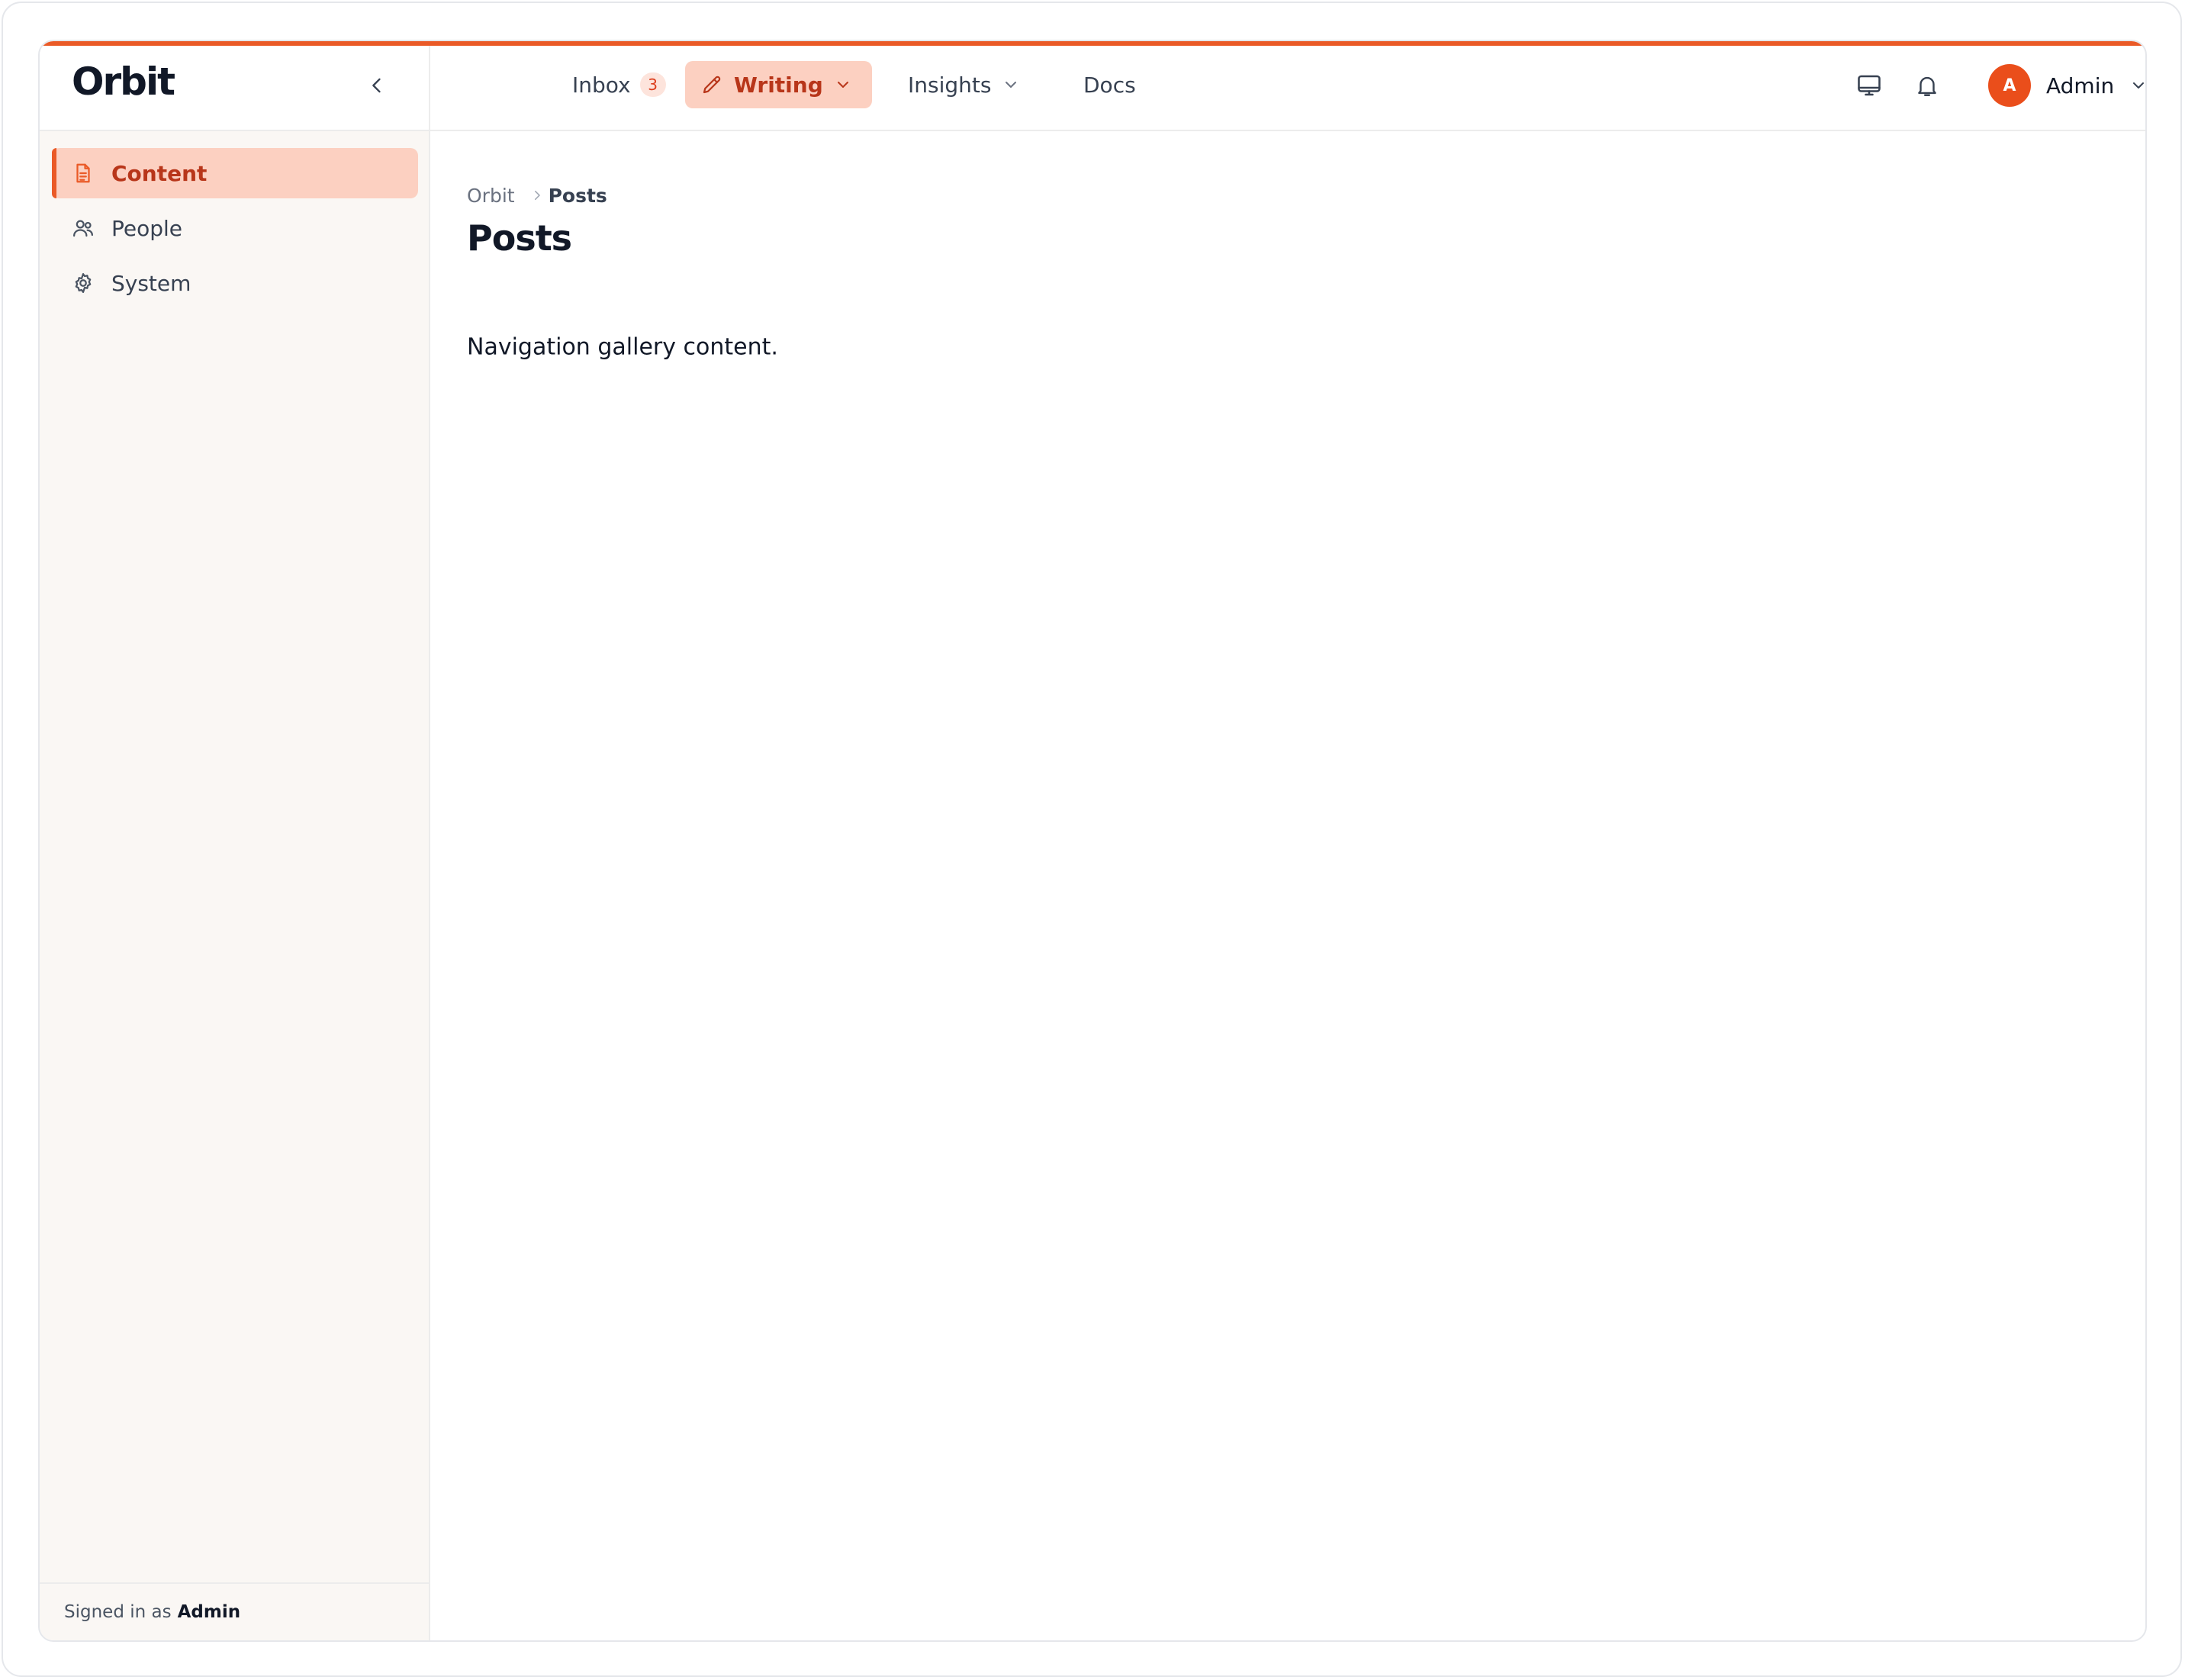 The width and height of the screenshot is (2185, 1680). What do you see at coordinates (123, 82) in the screenshot?
I see `app-logo: Orbit` at bounding box center [123, 82].